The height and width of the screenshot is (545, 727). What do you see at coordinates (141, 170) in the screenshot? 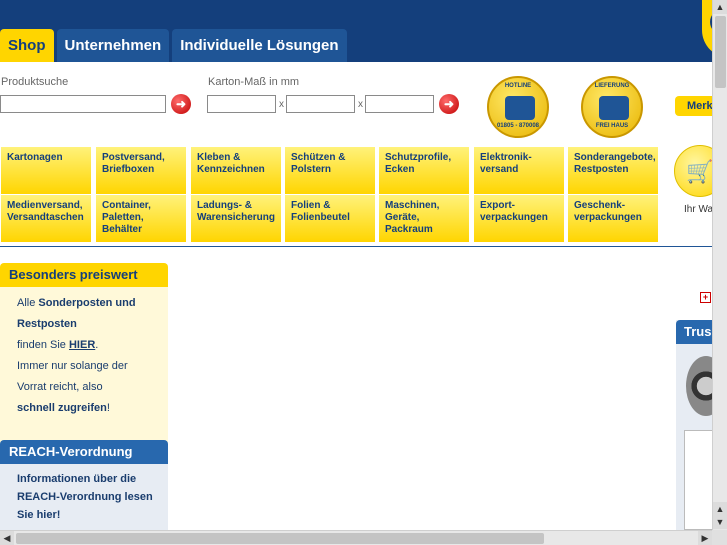
I see `category-postversand: Postversand, Briefboxen` at bounding box center [141, 170].